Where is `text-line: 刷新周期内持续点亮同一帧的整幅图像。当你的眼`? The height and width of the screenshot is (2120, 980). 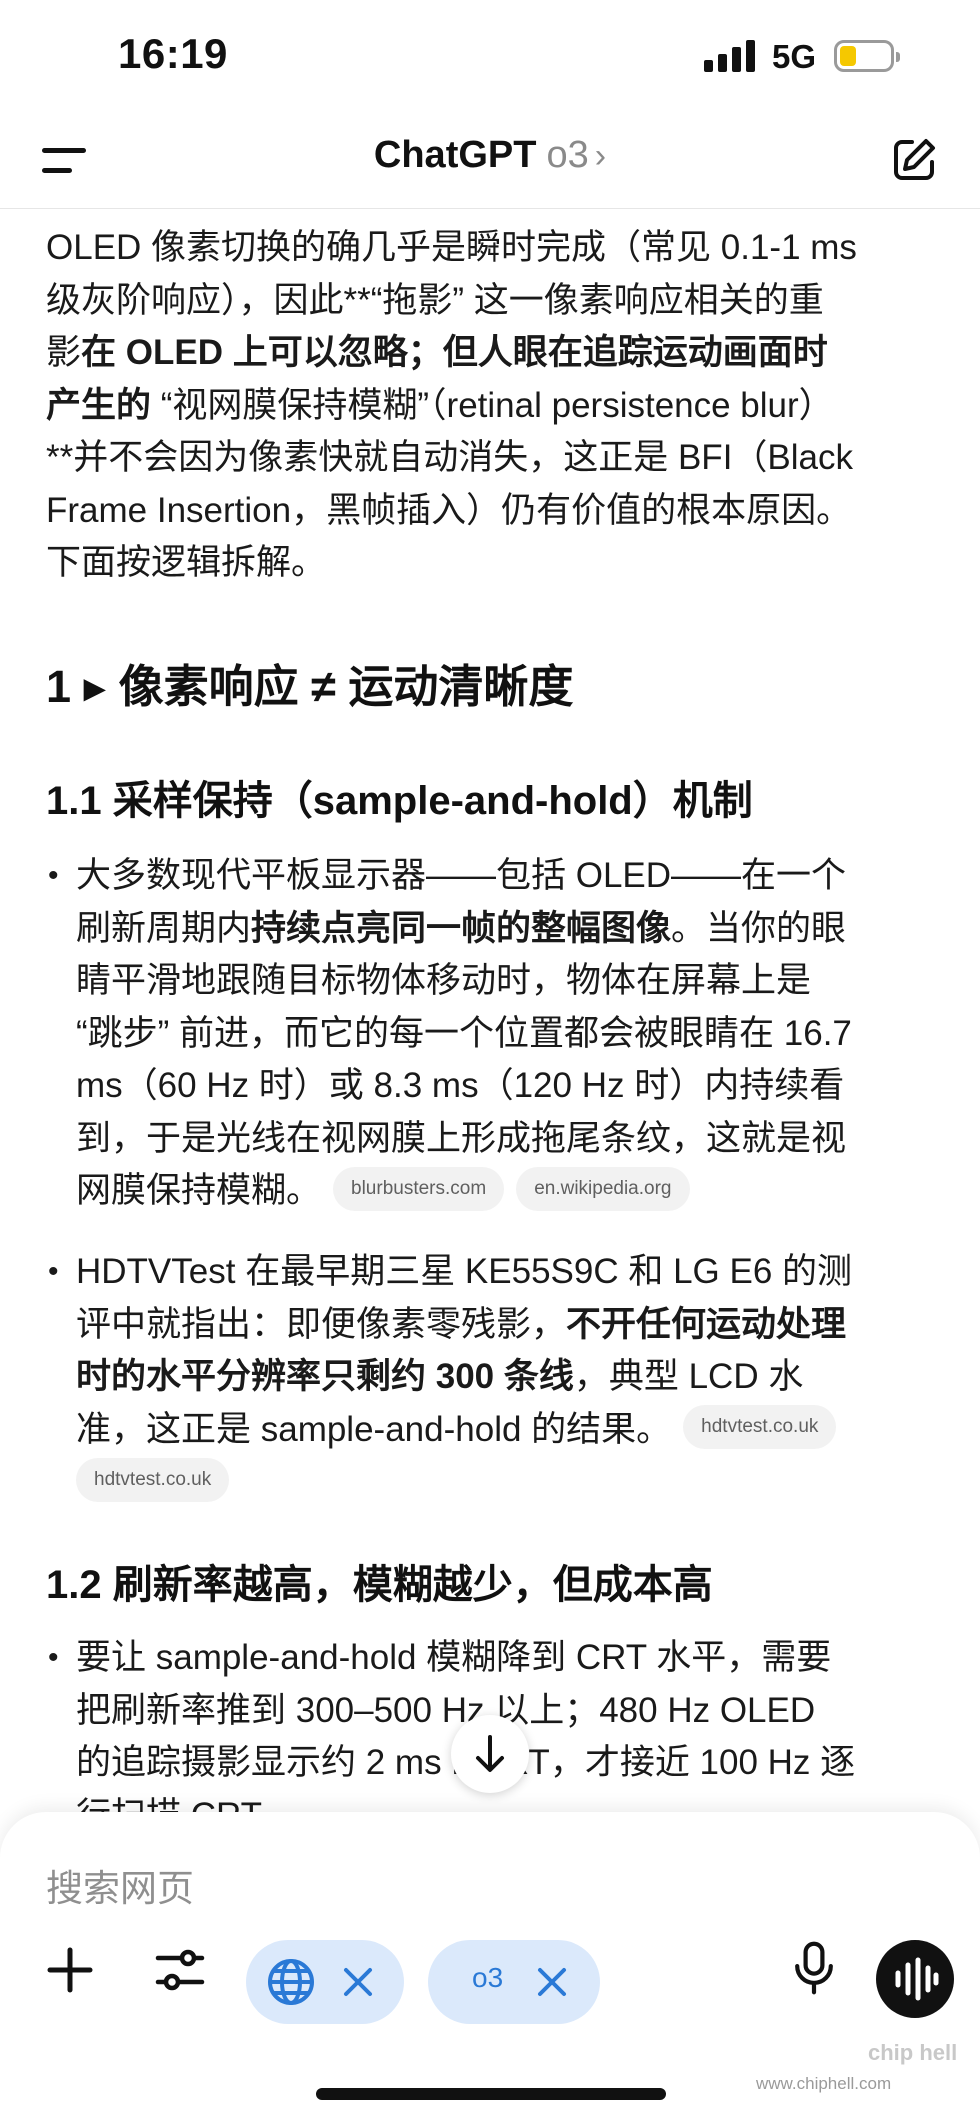
text-line: 刷新周期内持续点亮同一帧的整幅图像。当你的眼 is located at coordinates (506, 929).